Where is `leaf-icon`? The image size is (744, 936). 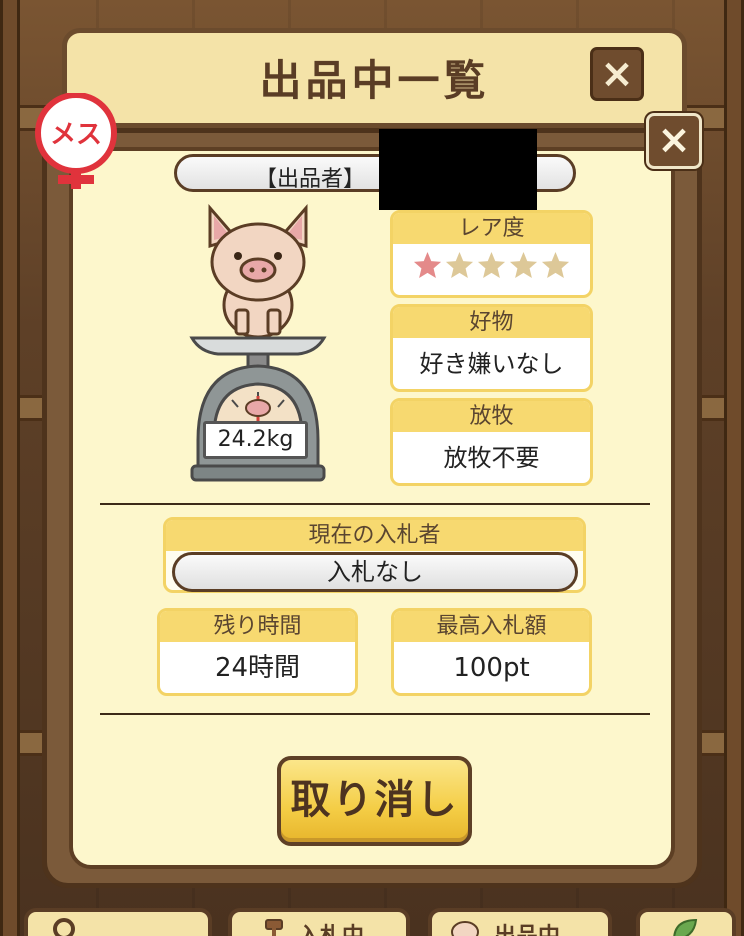 leaf-icon is located at coordinates (685, 927).